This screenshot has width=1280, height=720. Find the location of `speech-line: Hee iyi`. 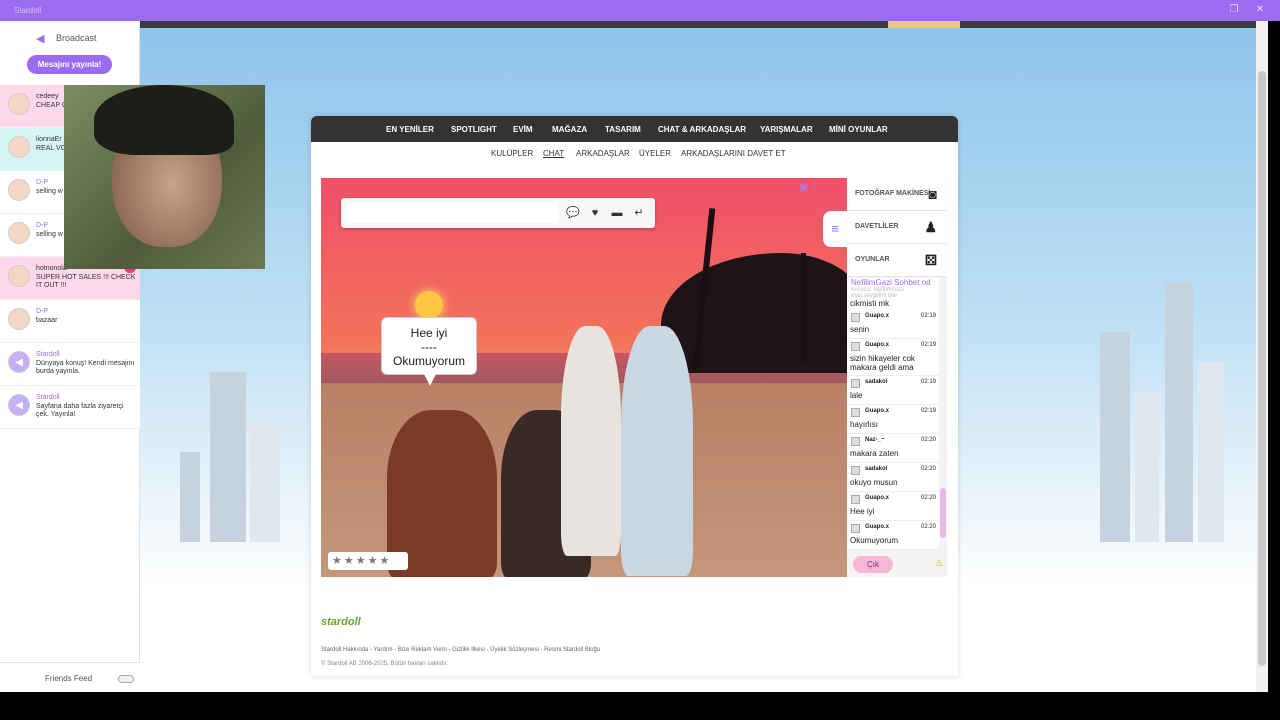

speech-line: Hee iyi is located at coordinates (429, 333).